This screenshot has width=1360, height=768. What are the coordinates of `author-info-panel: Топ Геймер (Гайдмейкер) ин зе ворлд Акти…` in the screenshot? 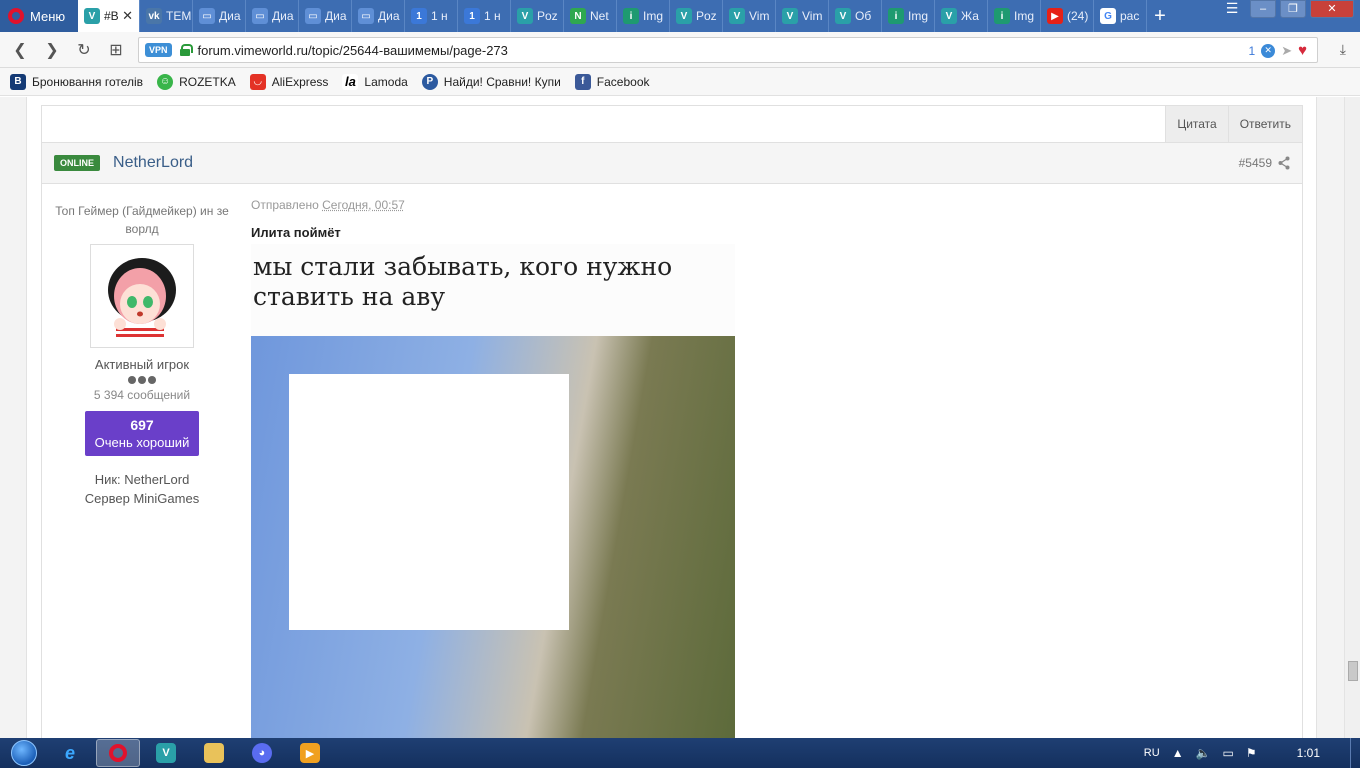 It's located at (142, 345).